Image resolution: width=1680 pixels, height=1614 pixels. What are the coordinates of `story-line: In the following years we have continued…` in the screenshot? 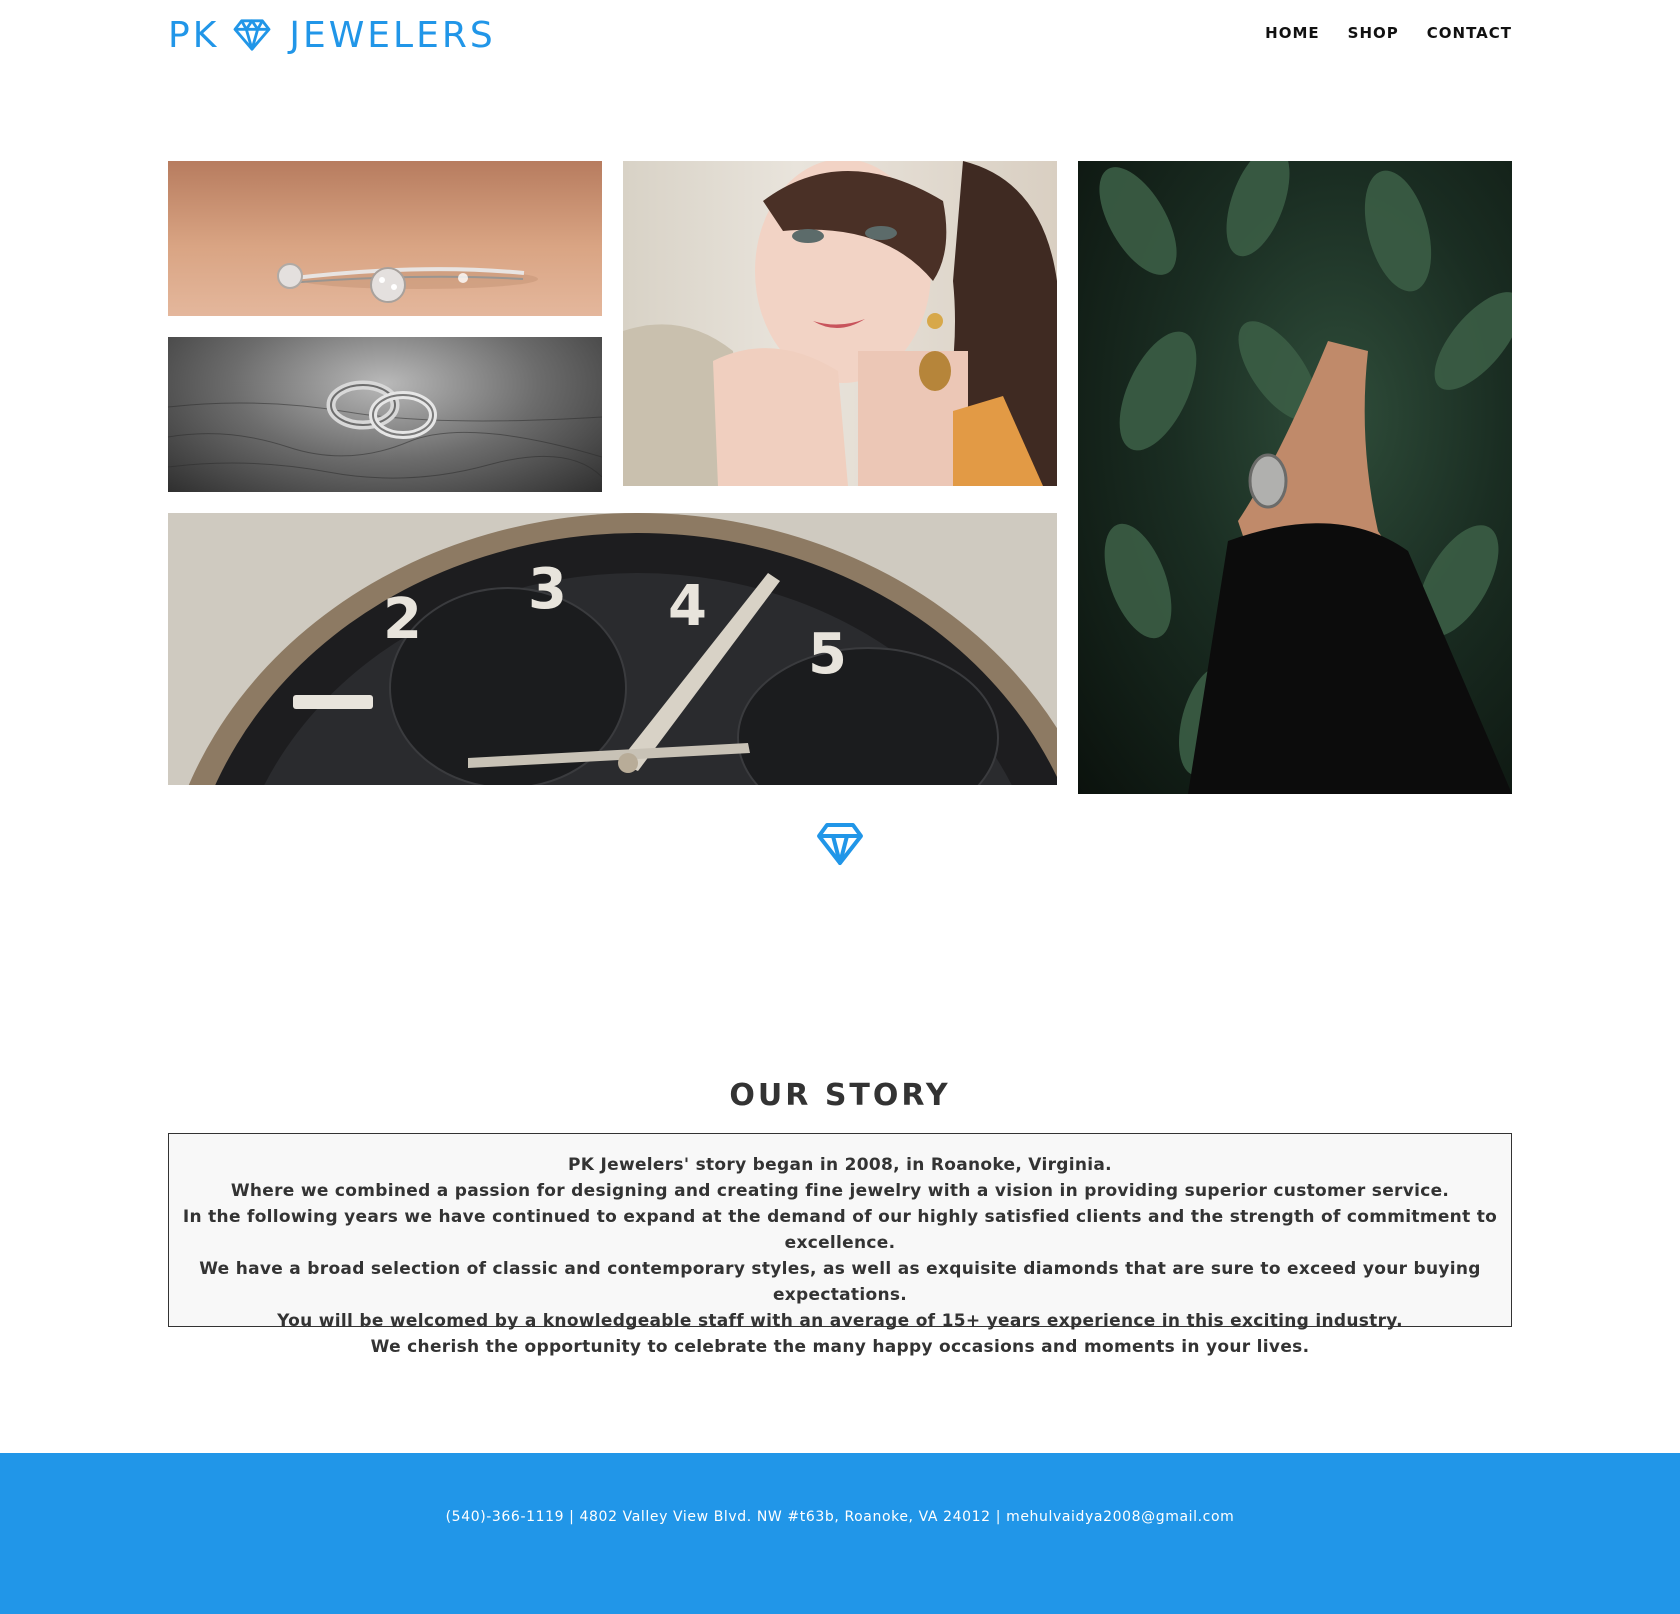 It's located at (840, 1230).